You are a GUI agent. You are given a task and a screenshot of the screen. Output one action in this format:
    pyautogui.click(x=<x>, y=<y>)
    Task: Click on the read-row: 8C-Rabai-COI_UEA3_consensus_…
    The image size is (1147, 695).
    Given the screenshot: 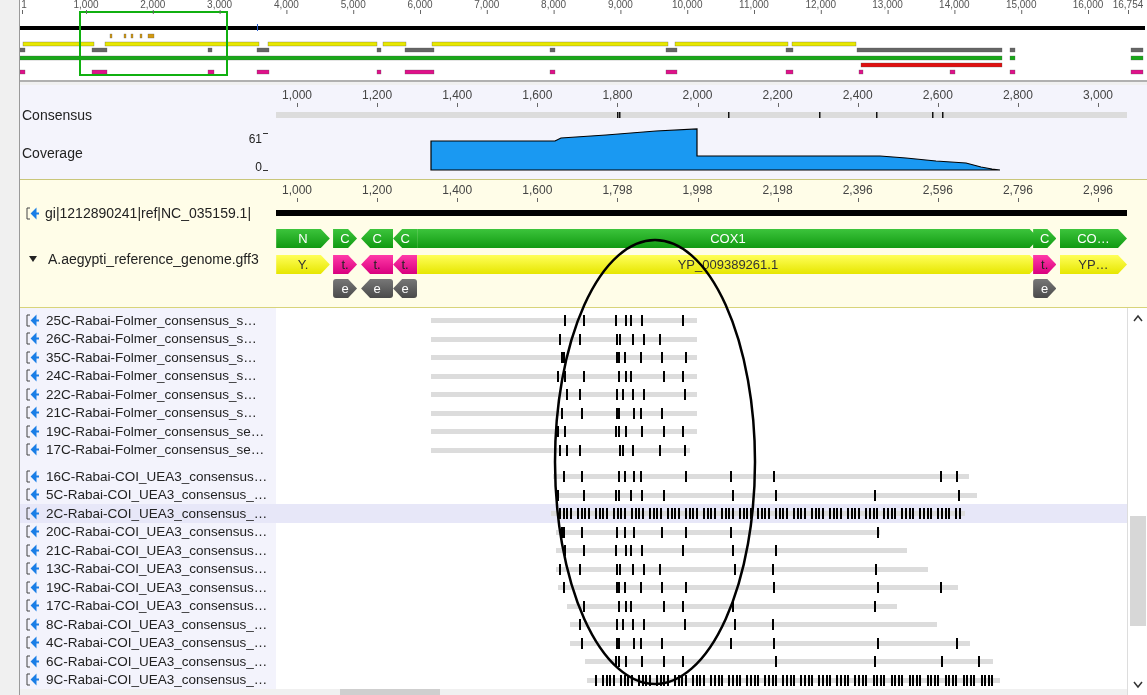 What is the action you would take?
    pyautogui.click(x=573, y=624)
    